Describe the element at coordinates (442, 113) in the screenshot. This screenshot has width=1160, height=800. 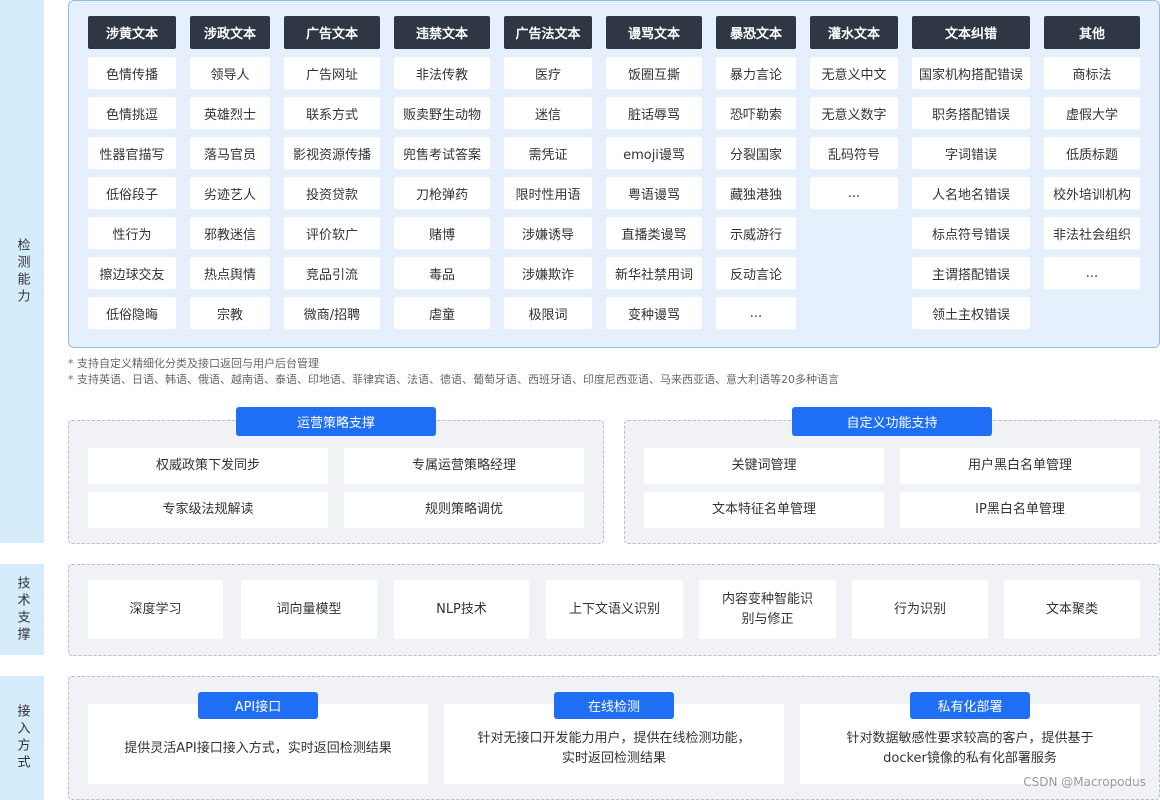
I see `category-cell: 贩卖野生动物` at that location.